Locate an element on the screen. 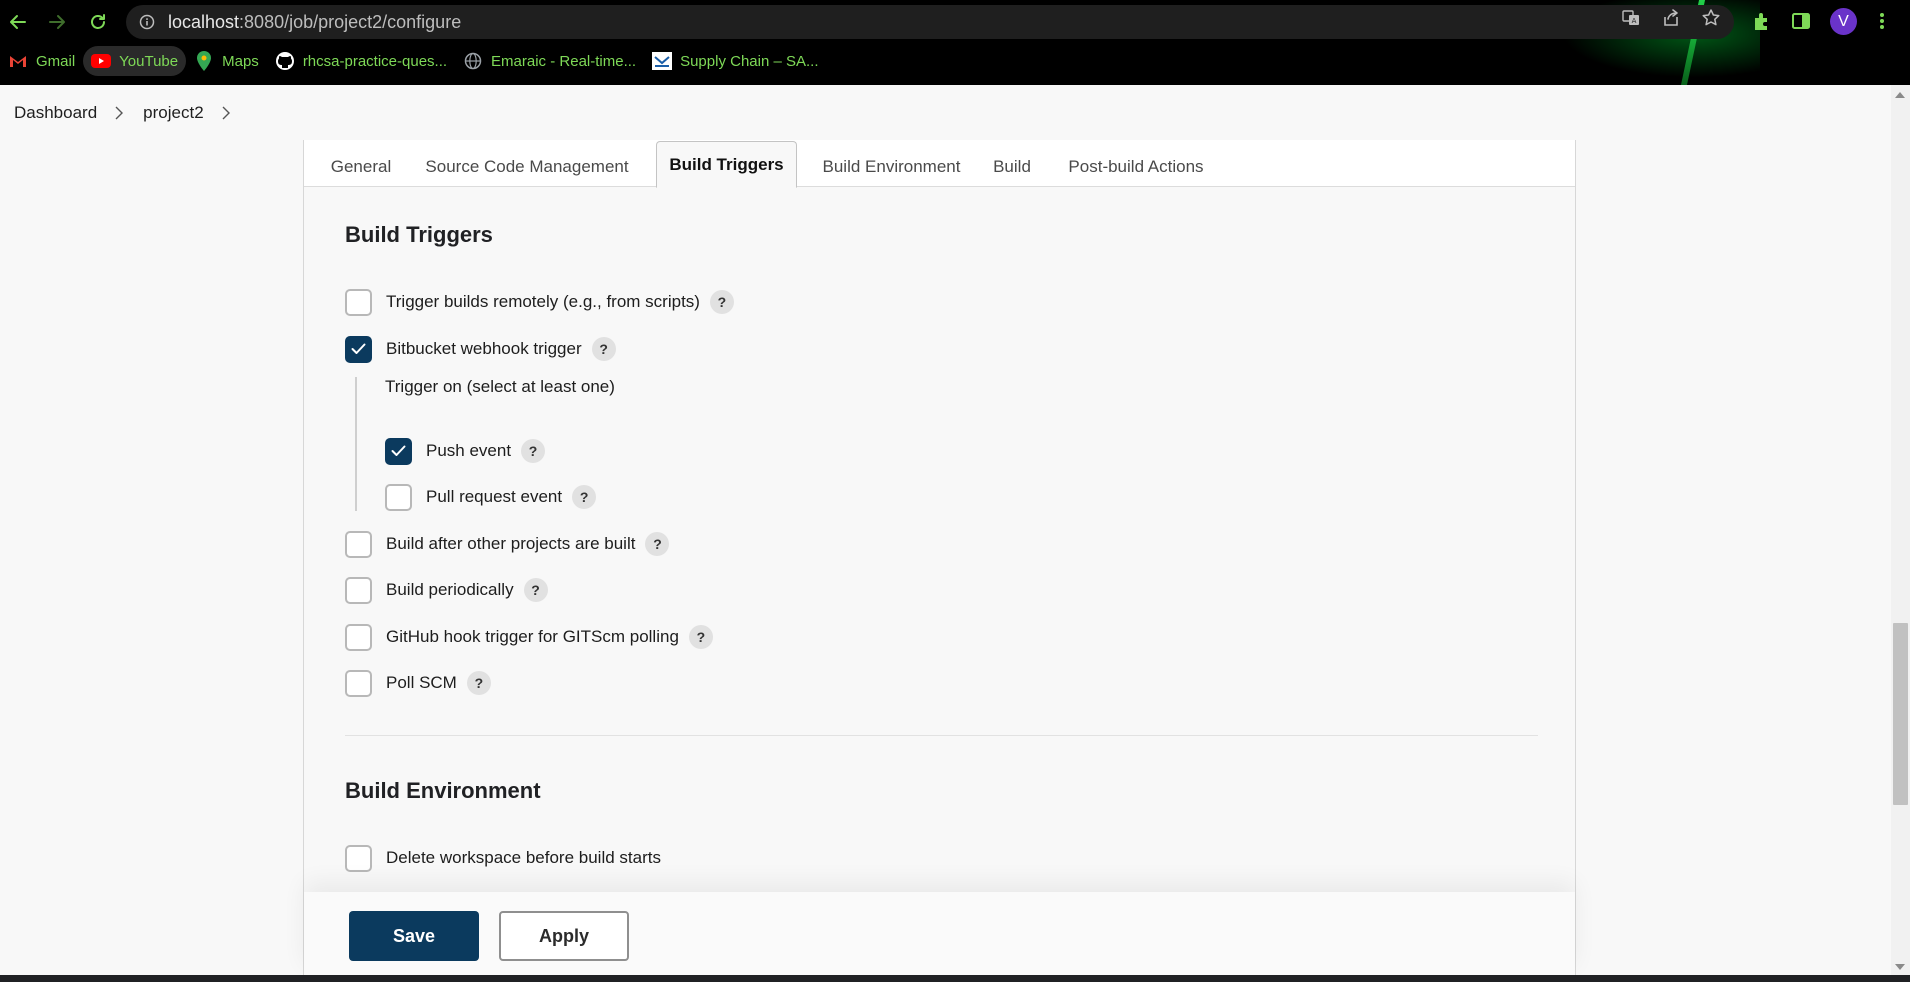 The image size is (1910, 982). option-label: Build periodically is located at coordinates (450, 590).